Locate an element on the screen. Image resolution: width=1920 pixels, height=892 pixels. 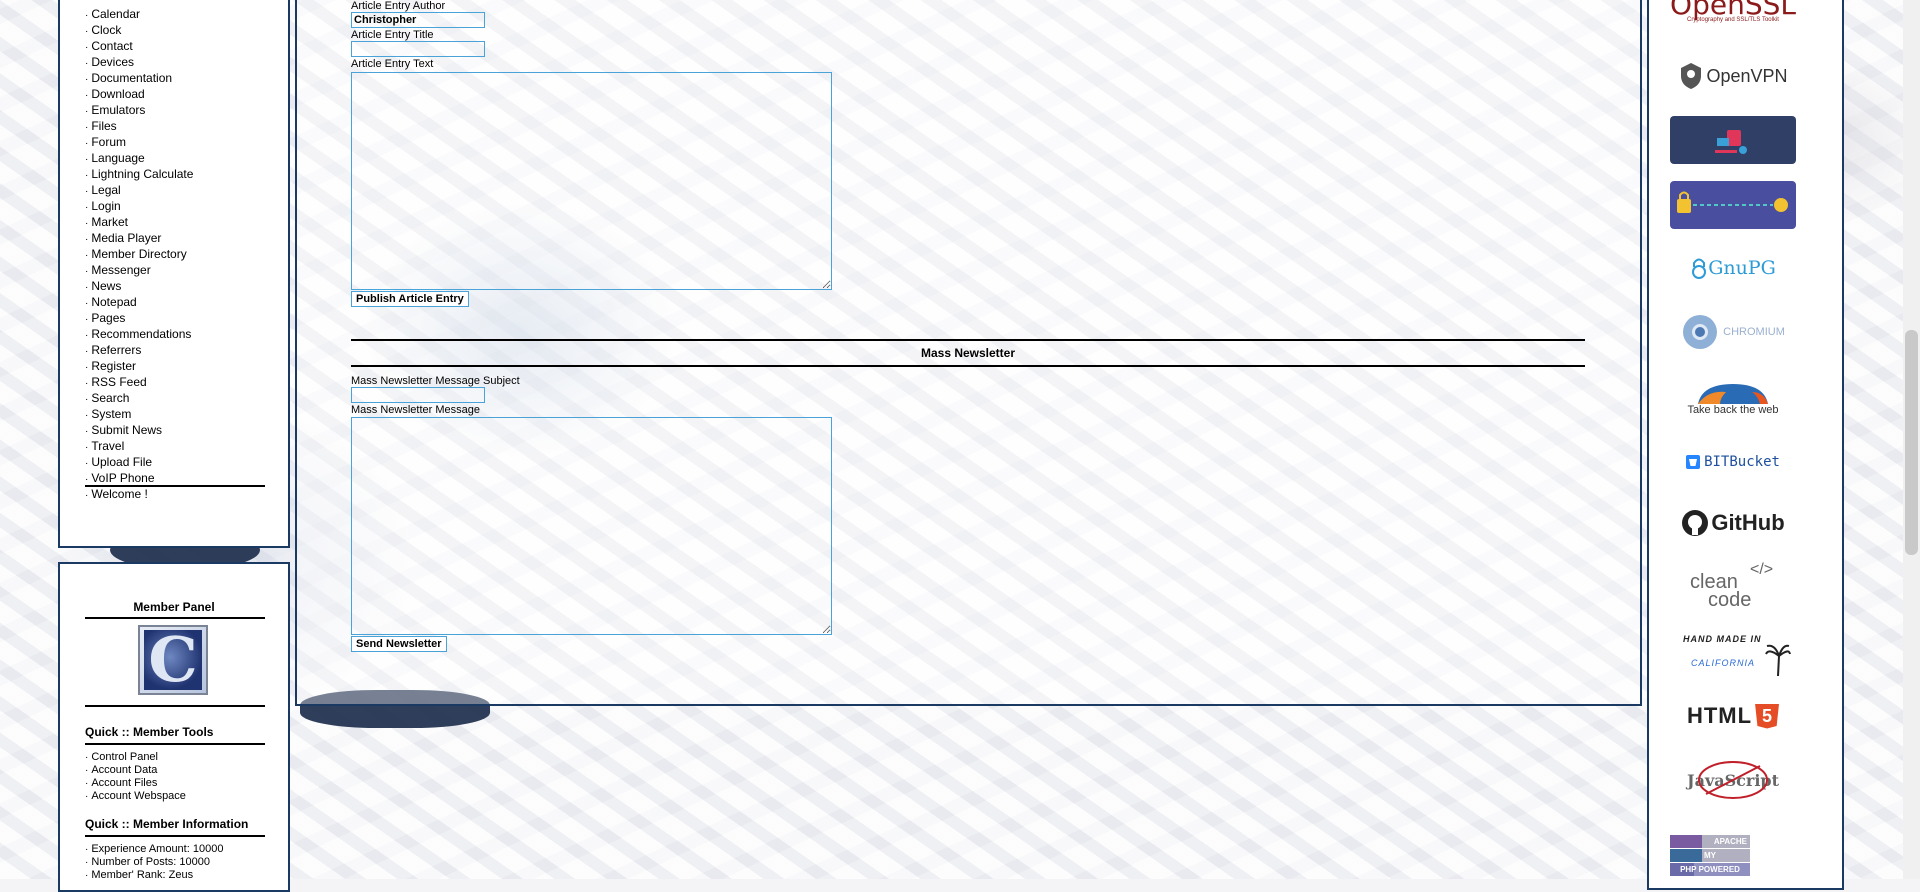
send-newsletter-button: Send Newsletter is located at coordinates (399, 644).